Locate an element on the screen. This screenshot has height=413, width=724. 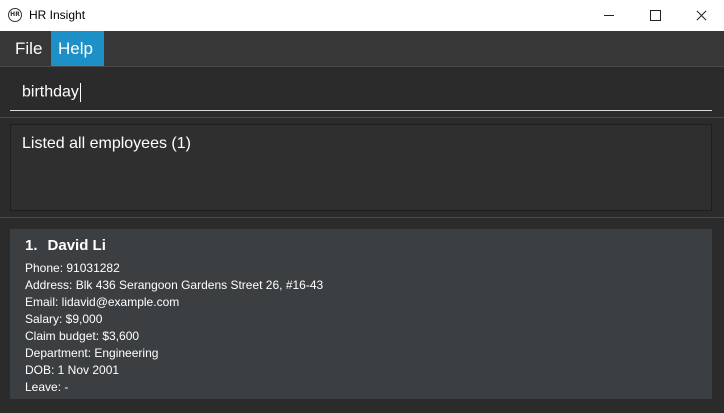
result-message: Listed all employees (1) is located at coordinates (106, 143).